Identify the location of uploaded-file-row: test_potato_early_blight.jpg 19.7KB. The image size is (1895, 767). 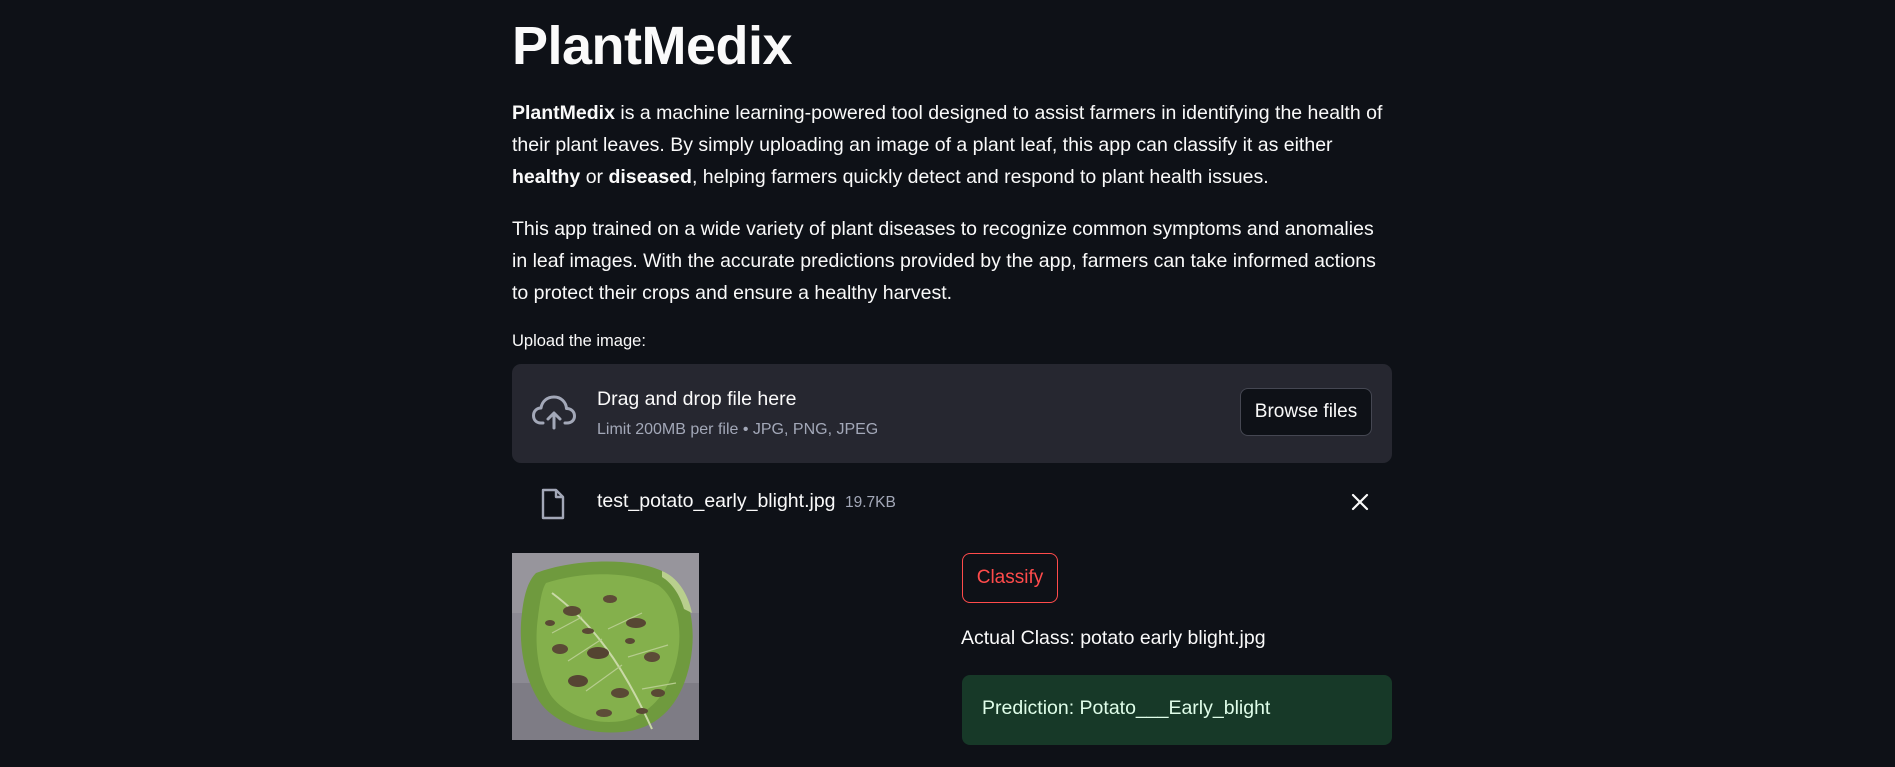
(952, 502).